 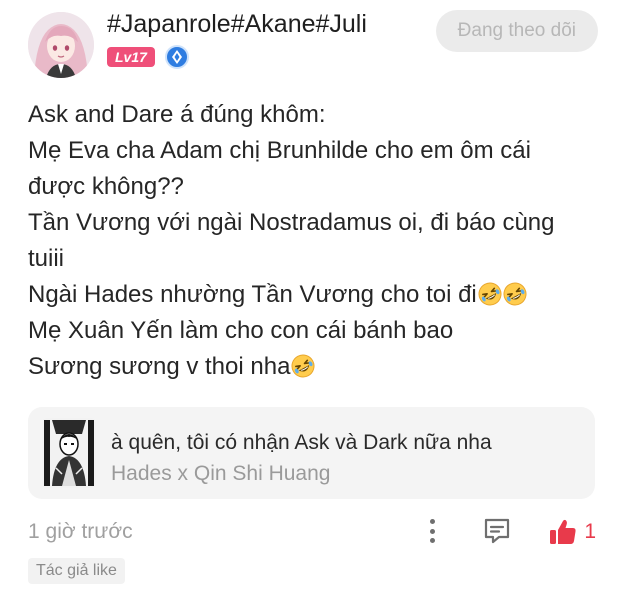 I want to click on author-liked-tag: Tác giả like, so click(x=76, y=571).